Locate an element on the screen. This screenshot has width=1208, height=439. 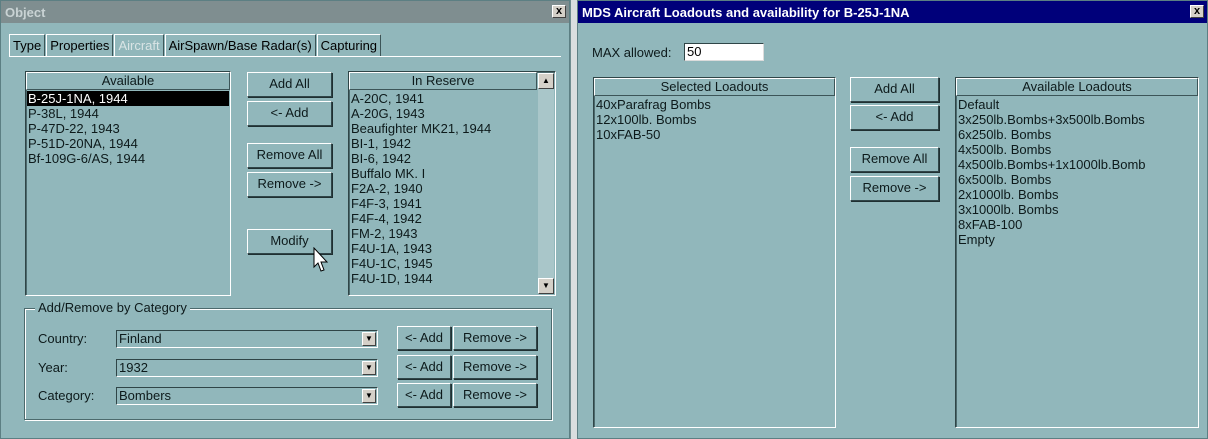
list-item: 3x250lb.Bombs+3x500lb.Bombs is located at coordinates (1077, 119).